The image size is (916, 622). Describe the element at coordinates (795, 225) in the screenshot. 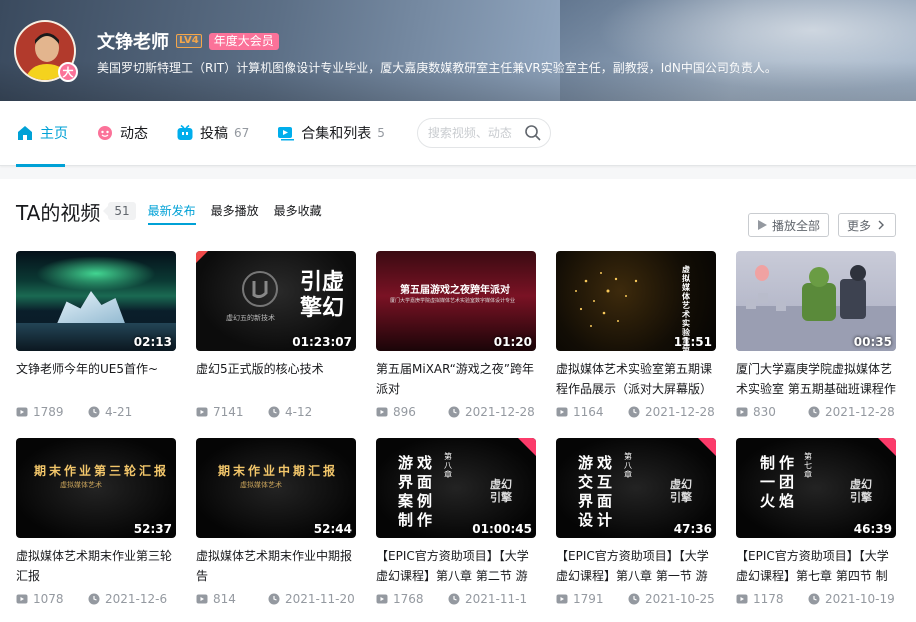

I see `play-all-label: 播放全部` at that location.